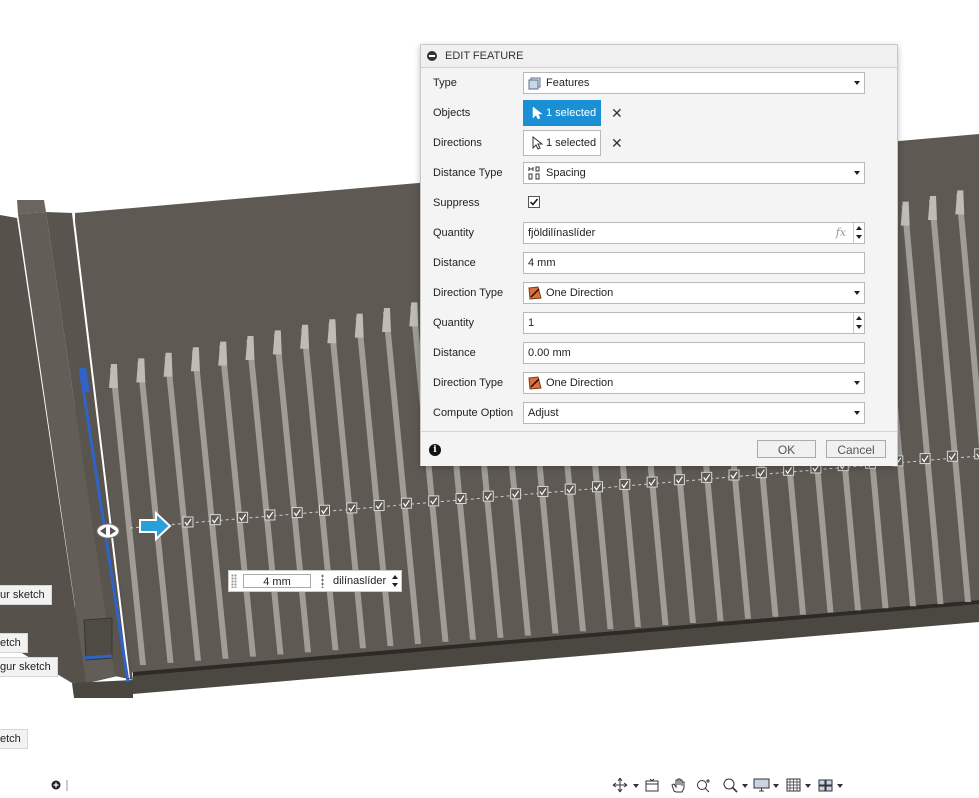 This screenshot has width=979, height=798. What do you see at coordinates (694, 353) in the screenshot?
I see `distance-2-input: 0.00 mm` at bounding box center [694, 353].